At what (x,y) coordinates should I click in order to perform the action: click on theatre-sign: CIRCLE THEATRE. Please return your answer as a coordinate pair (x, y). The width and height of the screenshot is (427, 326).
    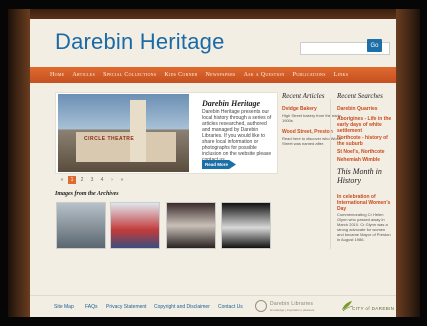
    Looking at the image, I should click on (109, 139).